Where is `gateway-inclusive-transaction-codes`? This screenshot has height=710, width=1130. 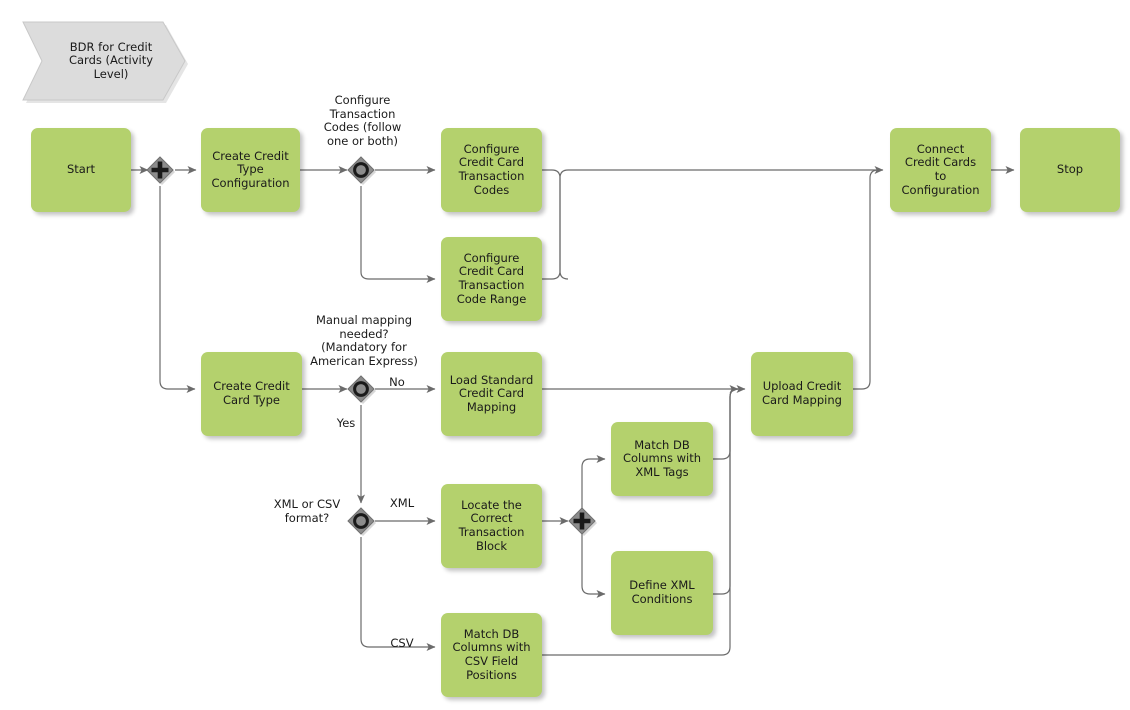
gateway-inclusive-transaction-codes is located at coordinates (361, 170).